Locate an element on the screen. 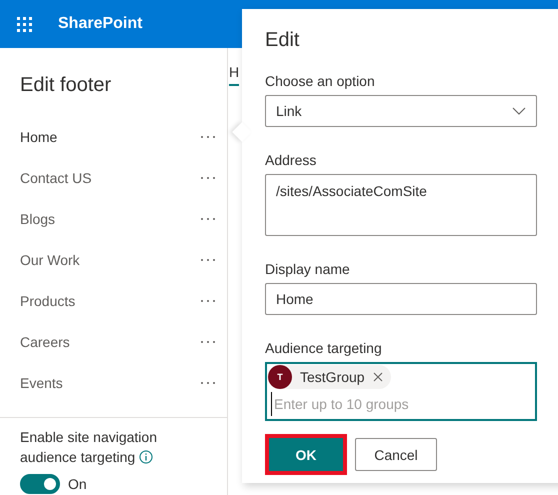 The height and width of the screenshot is (495, 558). group-avatar: T is located at coordinates (280, 377).